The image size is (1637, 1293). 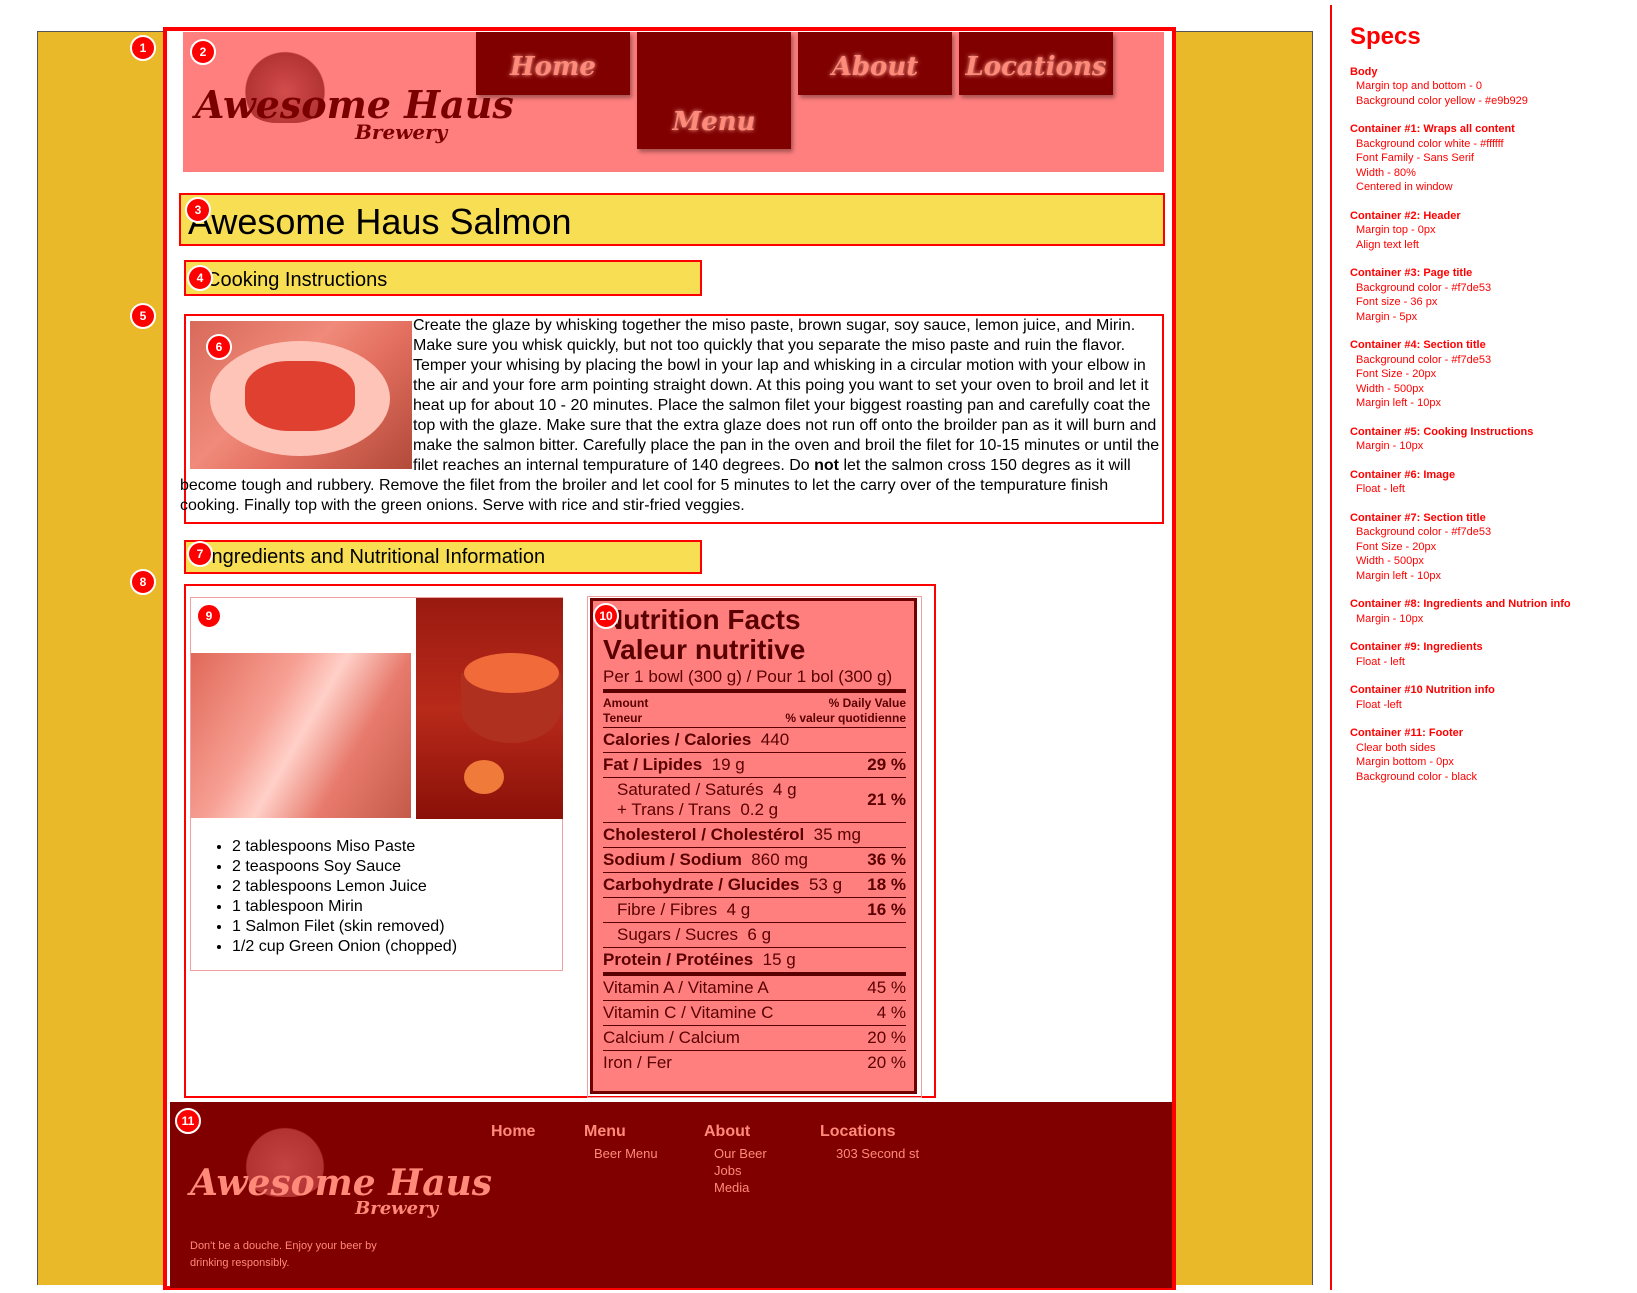 What do you see at coordinates (701, 884) in the screenshot?
I see `row-label: Carbohydrate / Glucides` at bounding box center [701, 884].